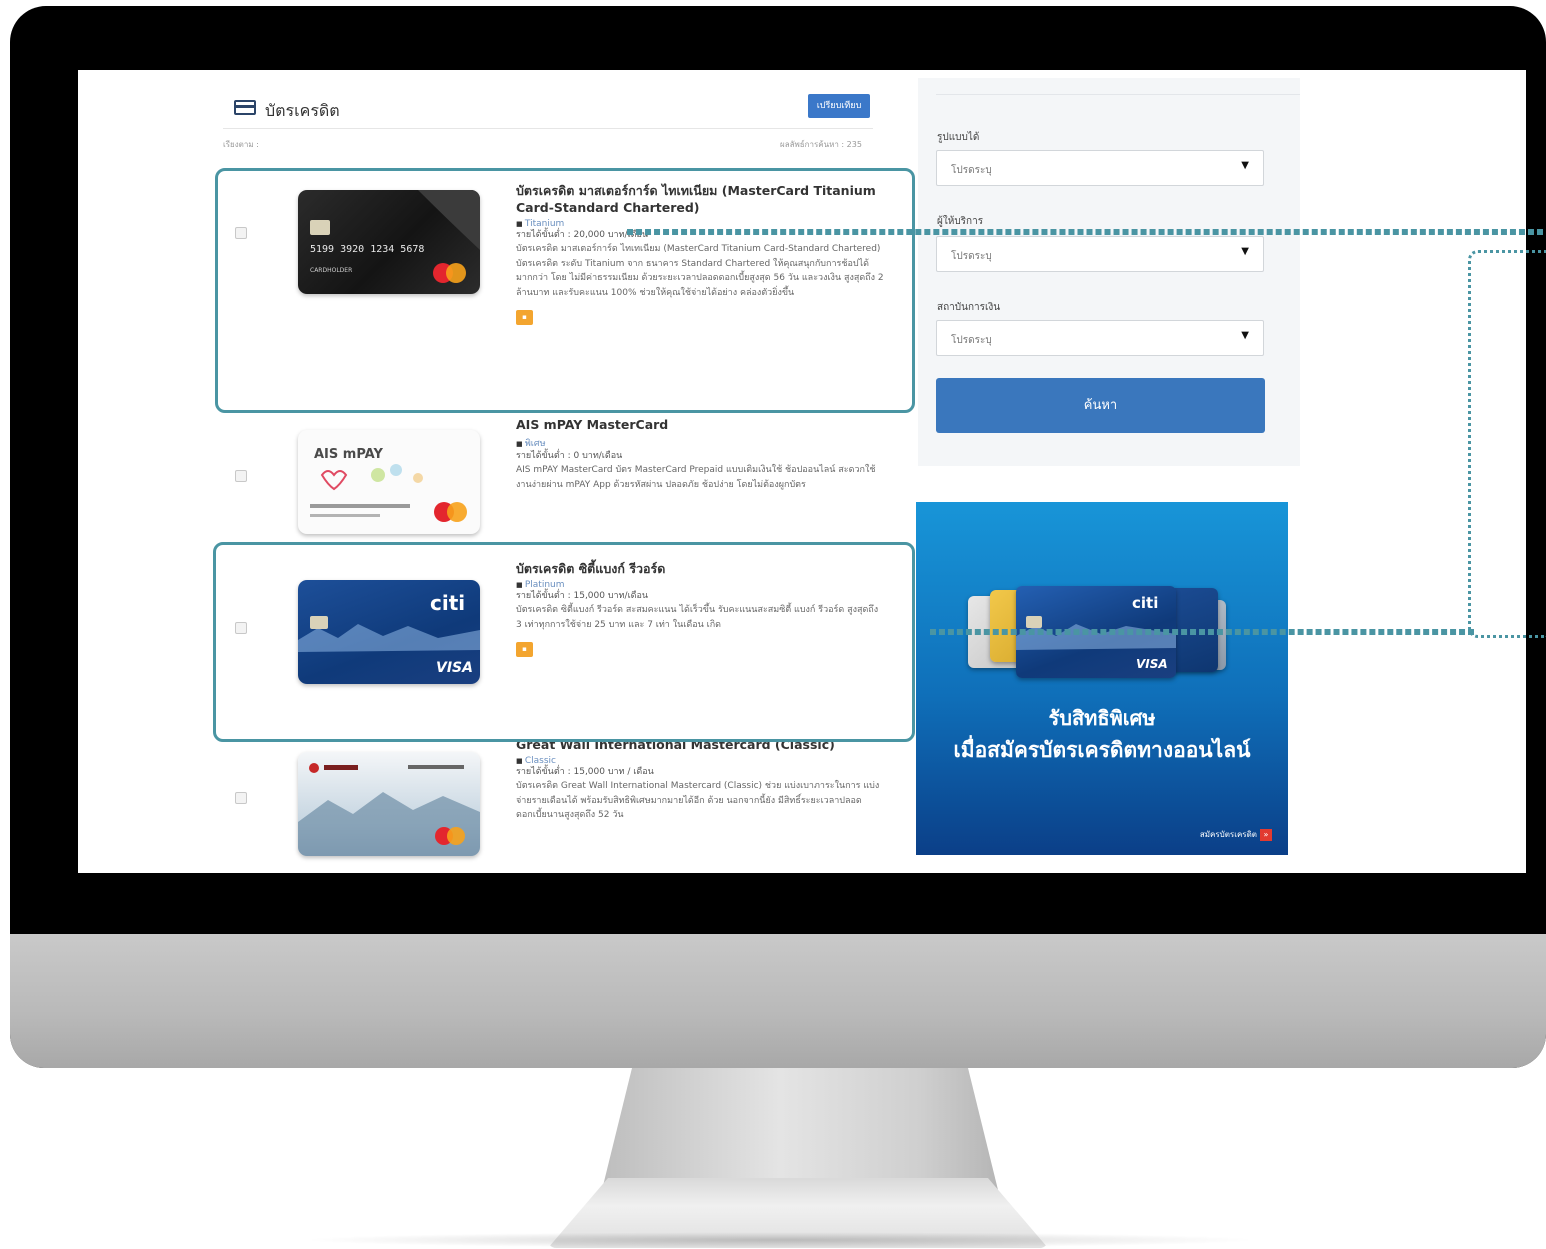 The height and width of the screenshot is (1249, 1546). I want to click on list-header: บัตรเครดิต เปรียบเทียบ, so click(548, 108).